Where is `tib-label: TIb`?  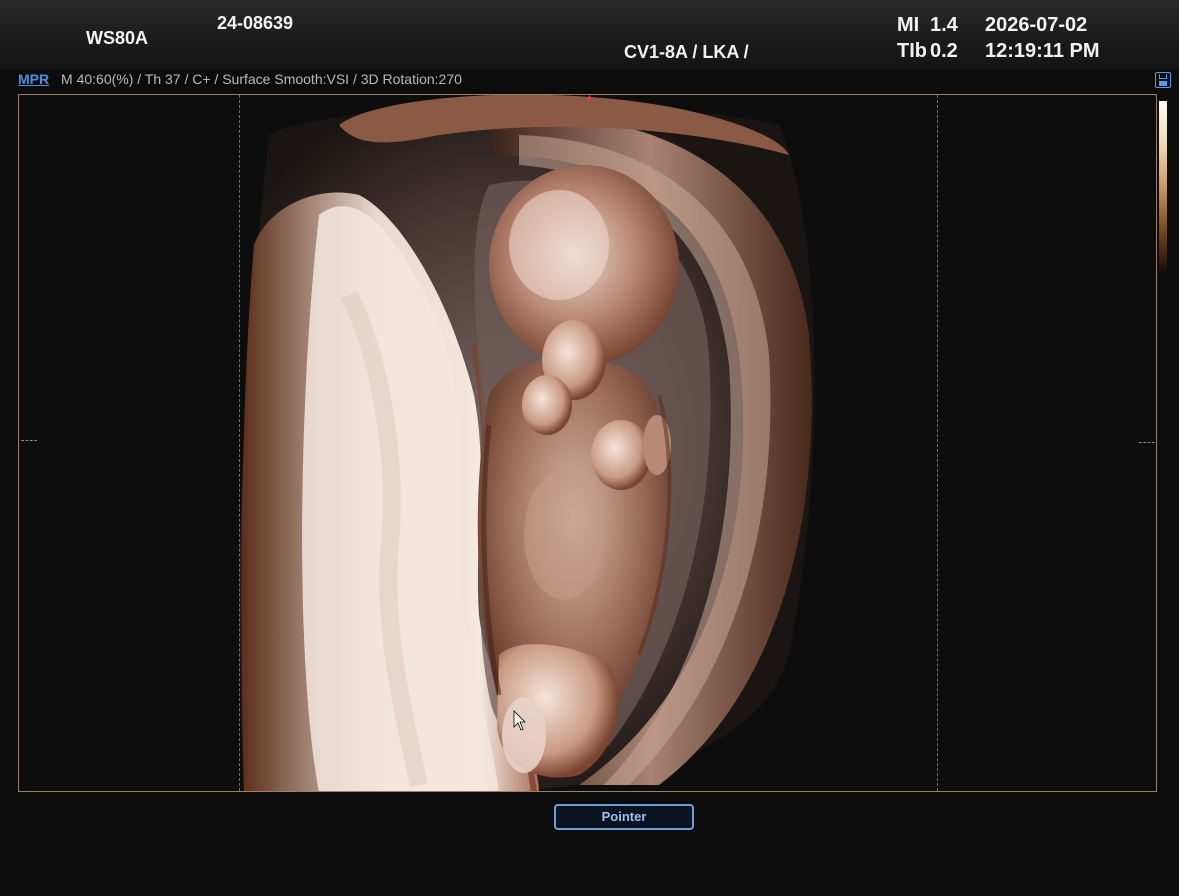
tib-label: TIb is located at coordinates (912, 51).